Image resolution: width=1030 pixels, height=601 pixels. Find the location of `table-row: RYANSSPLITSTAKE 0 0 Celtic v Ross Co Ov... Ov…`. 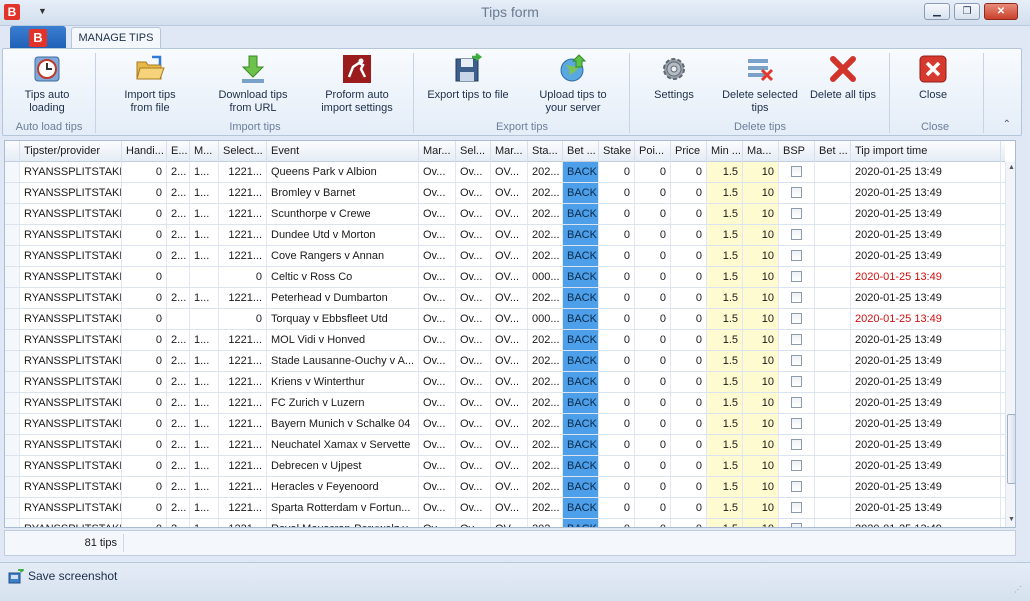

table-row: RYANSSPLITSTAKE 0 0 Celtic v Ross Co Ov... Ov… is located at coordinates (505, 277).